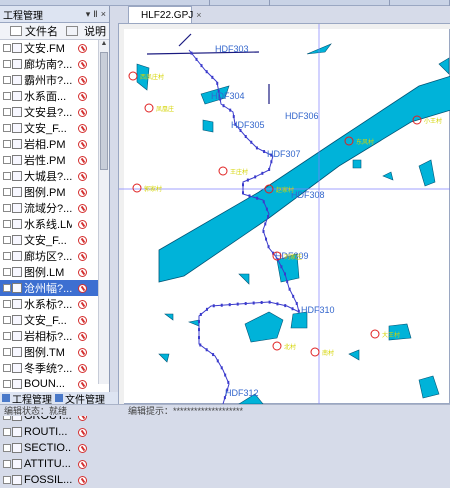 Image resolution: width=450 pixels, height=488 pixels. What do you see at coordinates (88, 14) in the screenshot?
I see `dropdown-icon: ▾` at bounding box center [88, 14].